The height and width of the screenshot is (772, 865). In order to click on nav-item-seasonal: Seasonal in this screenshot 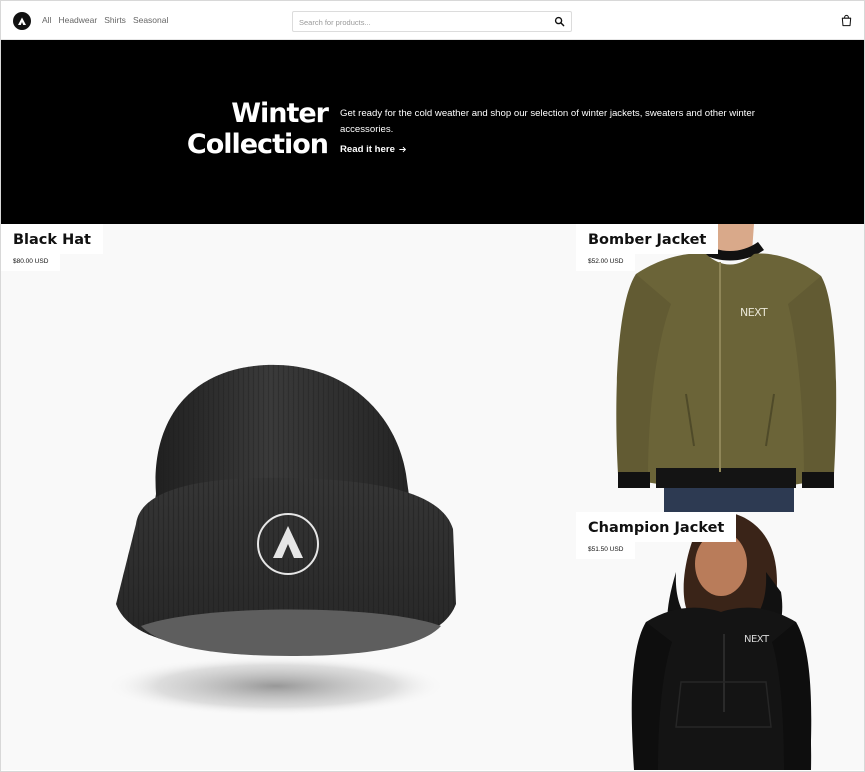, I will do `click(150, 20)`.